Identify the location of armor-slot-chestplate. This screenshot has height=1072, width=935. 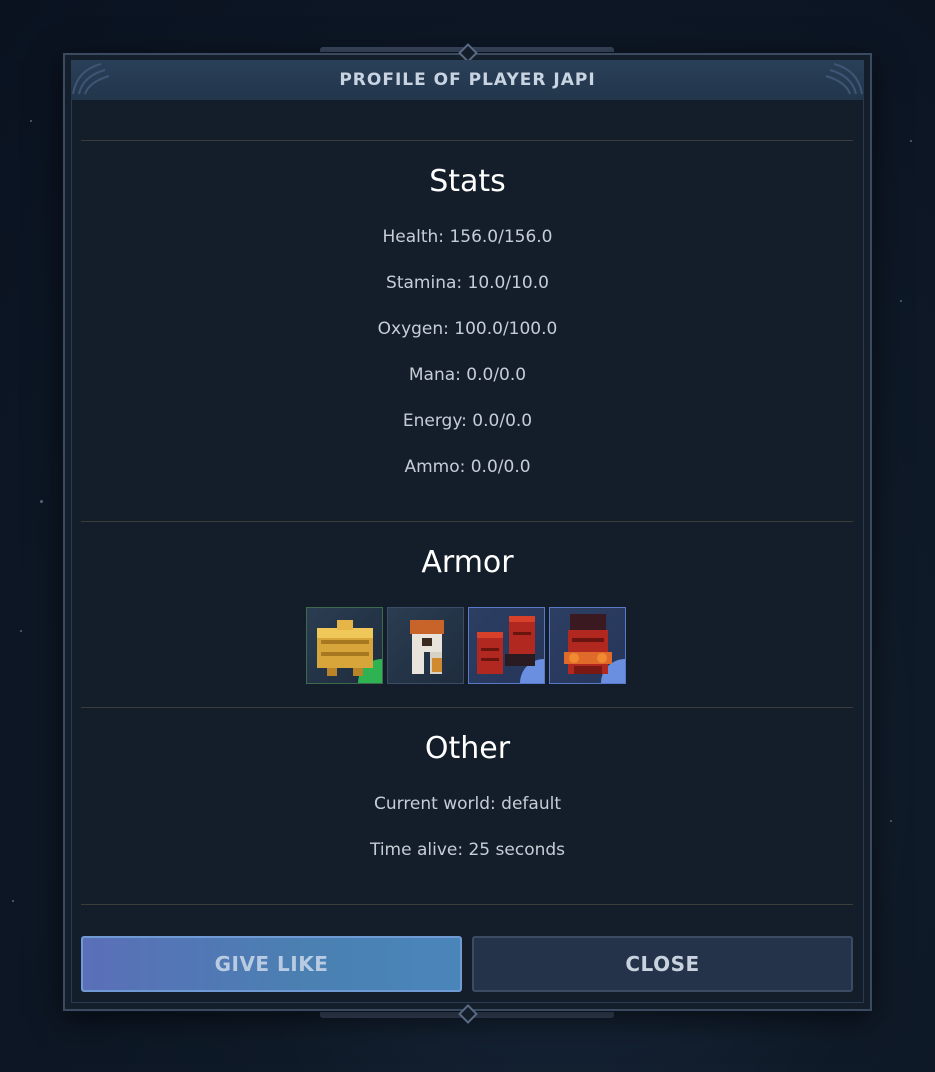
(344, 645).